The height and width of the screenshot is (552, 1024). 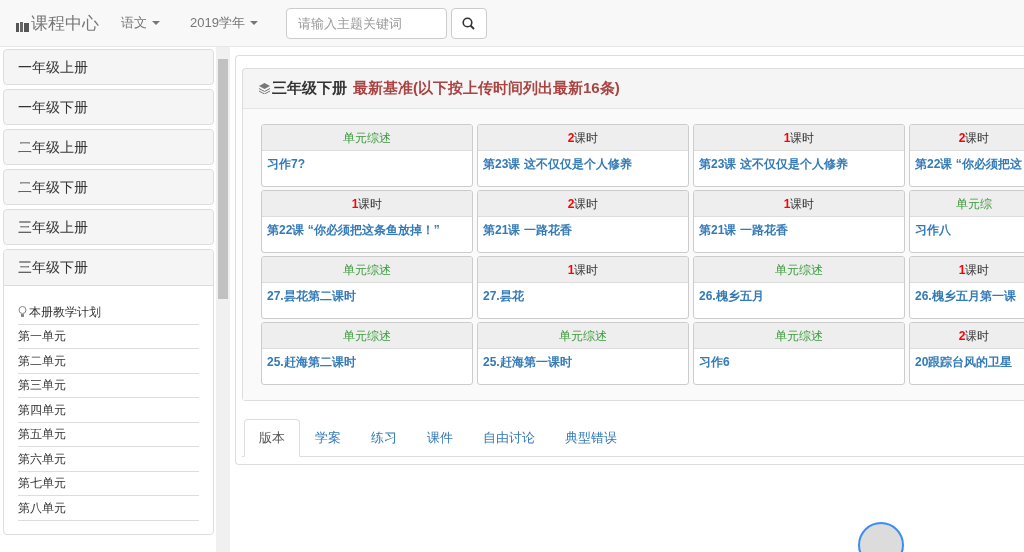 I want to click on lesson-card: 2课时 第23课 这不仅仅是个人修养, so click(x=583, y=155).